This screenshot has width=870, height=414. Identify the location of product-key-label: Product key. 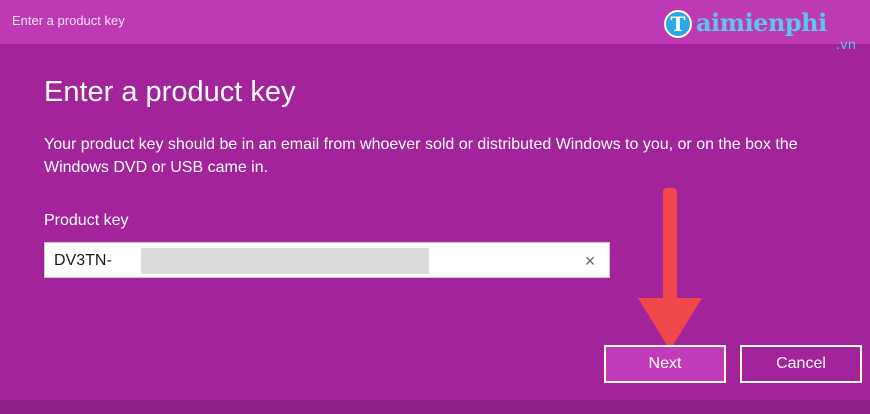
(86, 220).